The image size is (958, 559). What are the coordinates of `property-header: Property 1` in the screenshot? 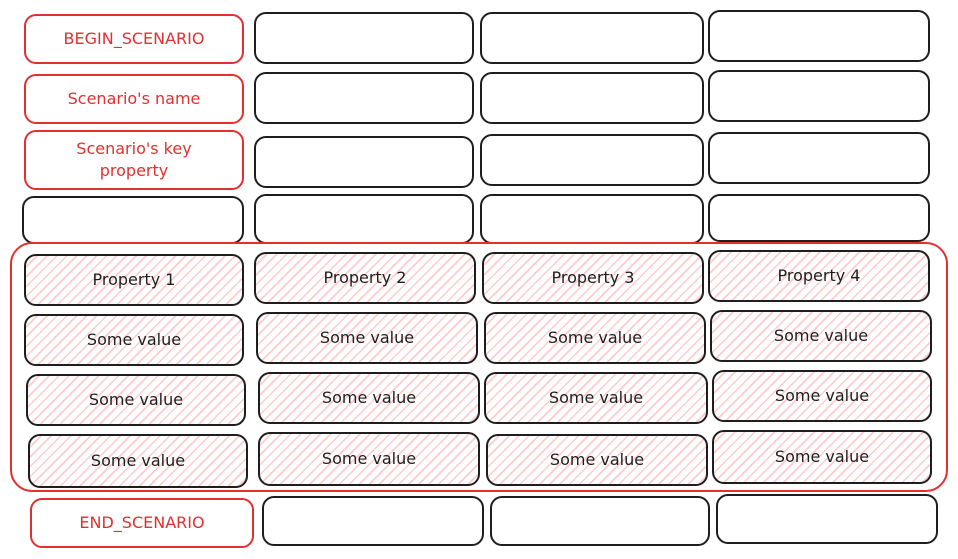 It's located at (134, 280).